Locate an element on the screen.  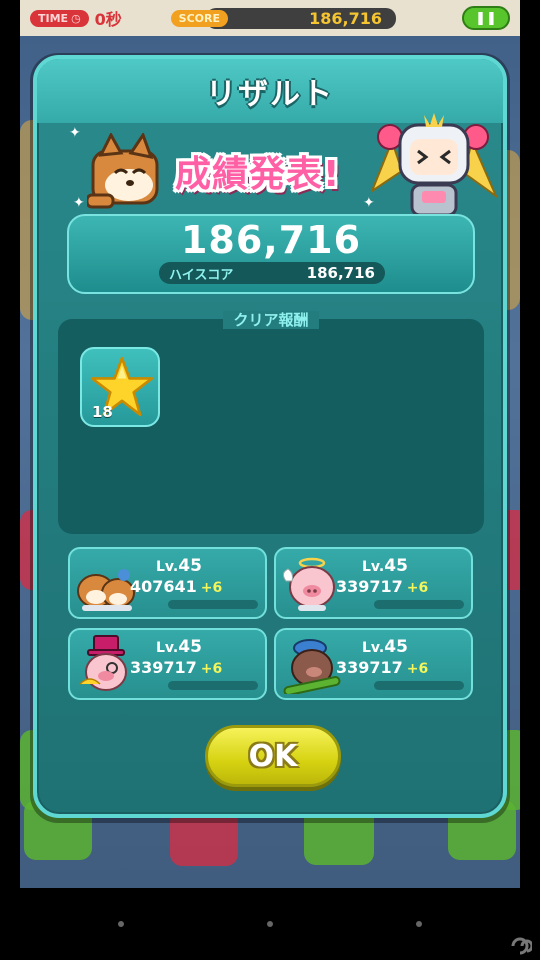
skater-pig-icon is located at coordinates (312, 666).